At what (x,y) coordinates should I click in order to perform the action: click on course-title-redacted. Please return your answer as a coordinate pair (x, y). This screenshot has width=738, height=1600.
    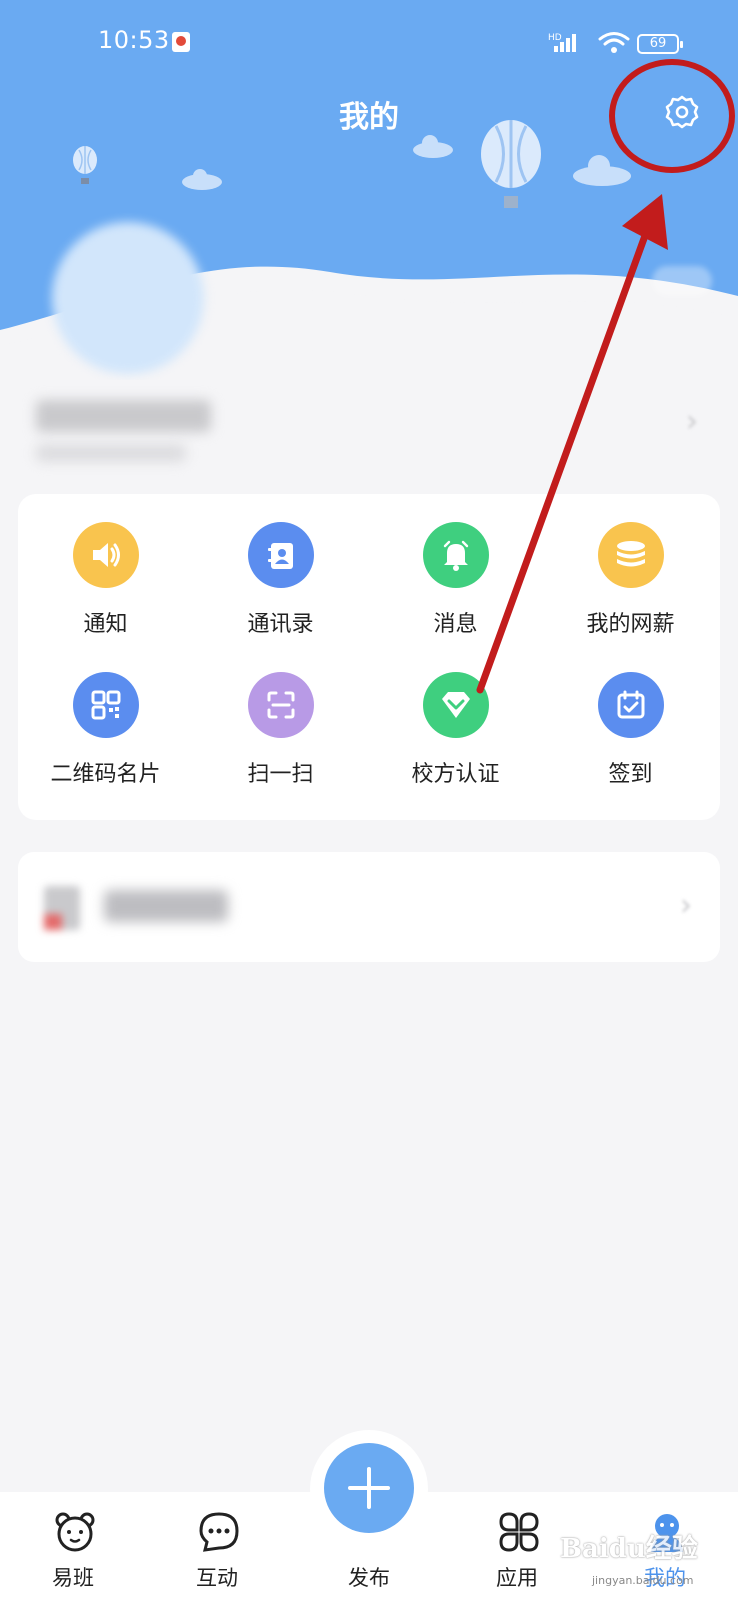
    Looking at the image, I should click on (166, 906).